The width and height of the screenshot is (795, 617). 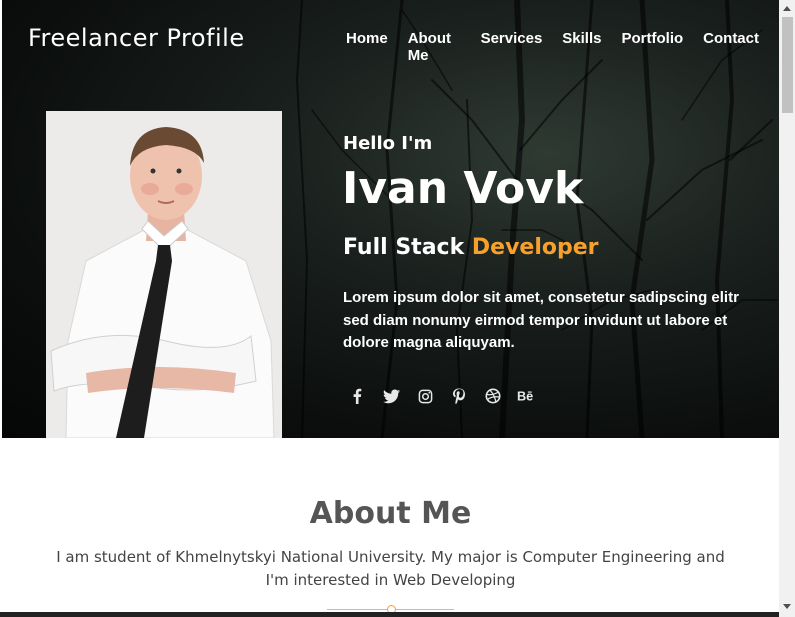 What do you see at coordinates (390, 513) in the screenshot?
I see `about-title: About Me` at bounding box center [390, 513].